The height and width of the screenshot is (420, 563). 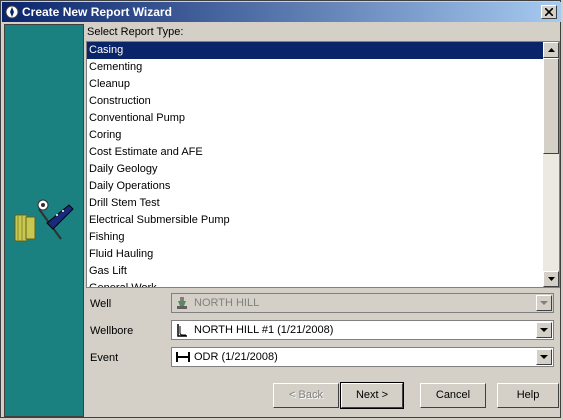 I want to click on drilling-rig-icon, so click(x=44, y=220).